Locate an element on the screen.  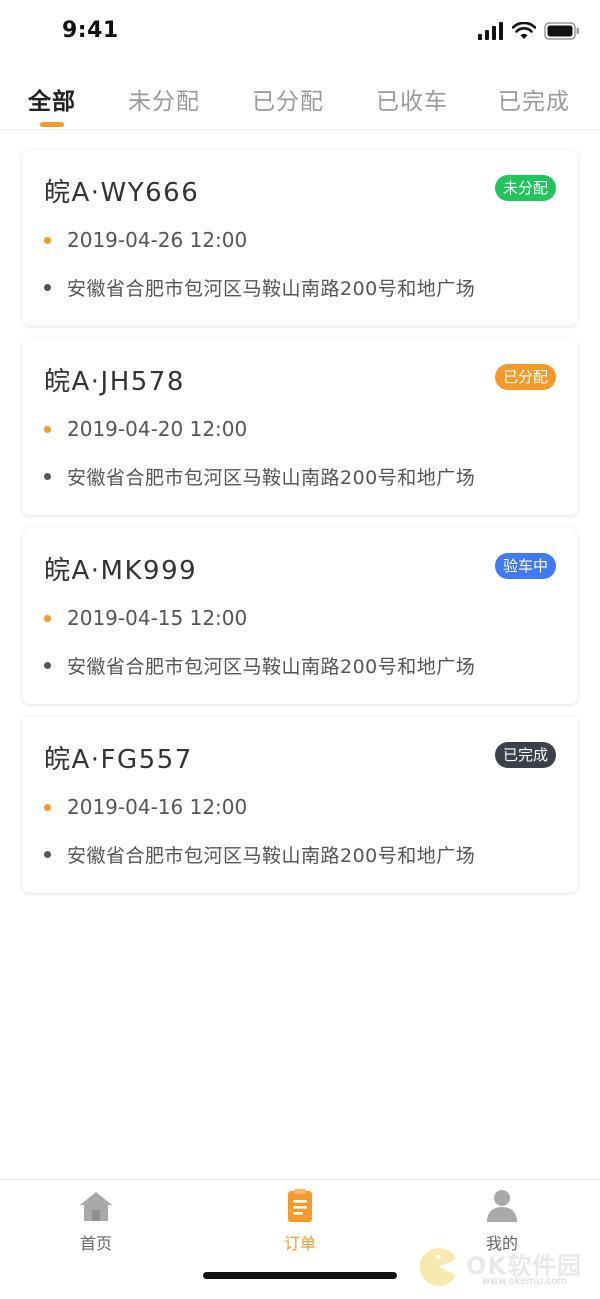
plate-number: 皖A·MK999 is located at coordinates (121, 571).